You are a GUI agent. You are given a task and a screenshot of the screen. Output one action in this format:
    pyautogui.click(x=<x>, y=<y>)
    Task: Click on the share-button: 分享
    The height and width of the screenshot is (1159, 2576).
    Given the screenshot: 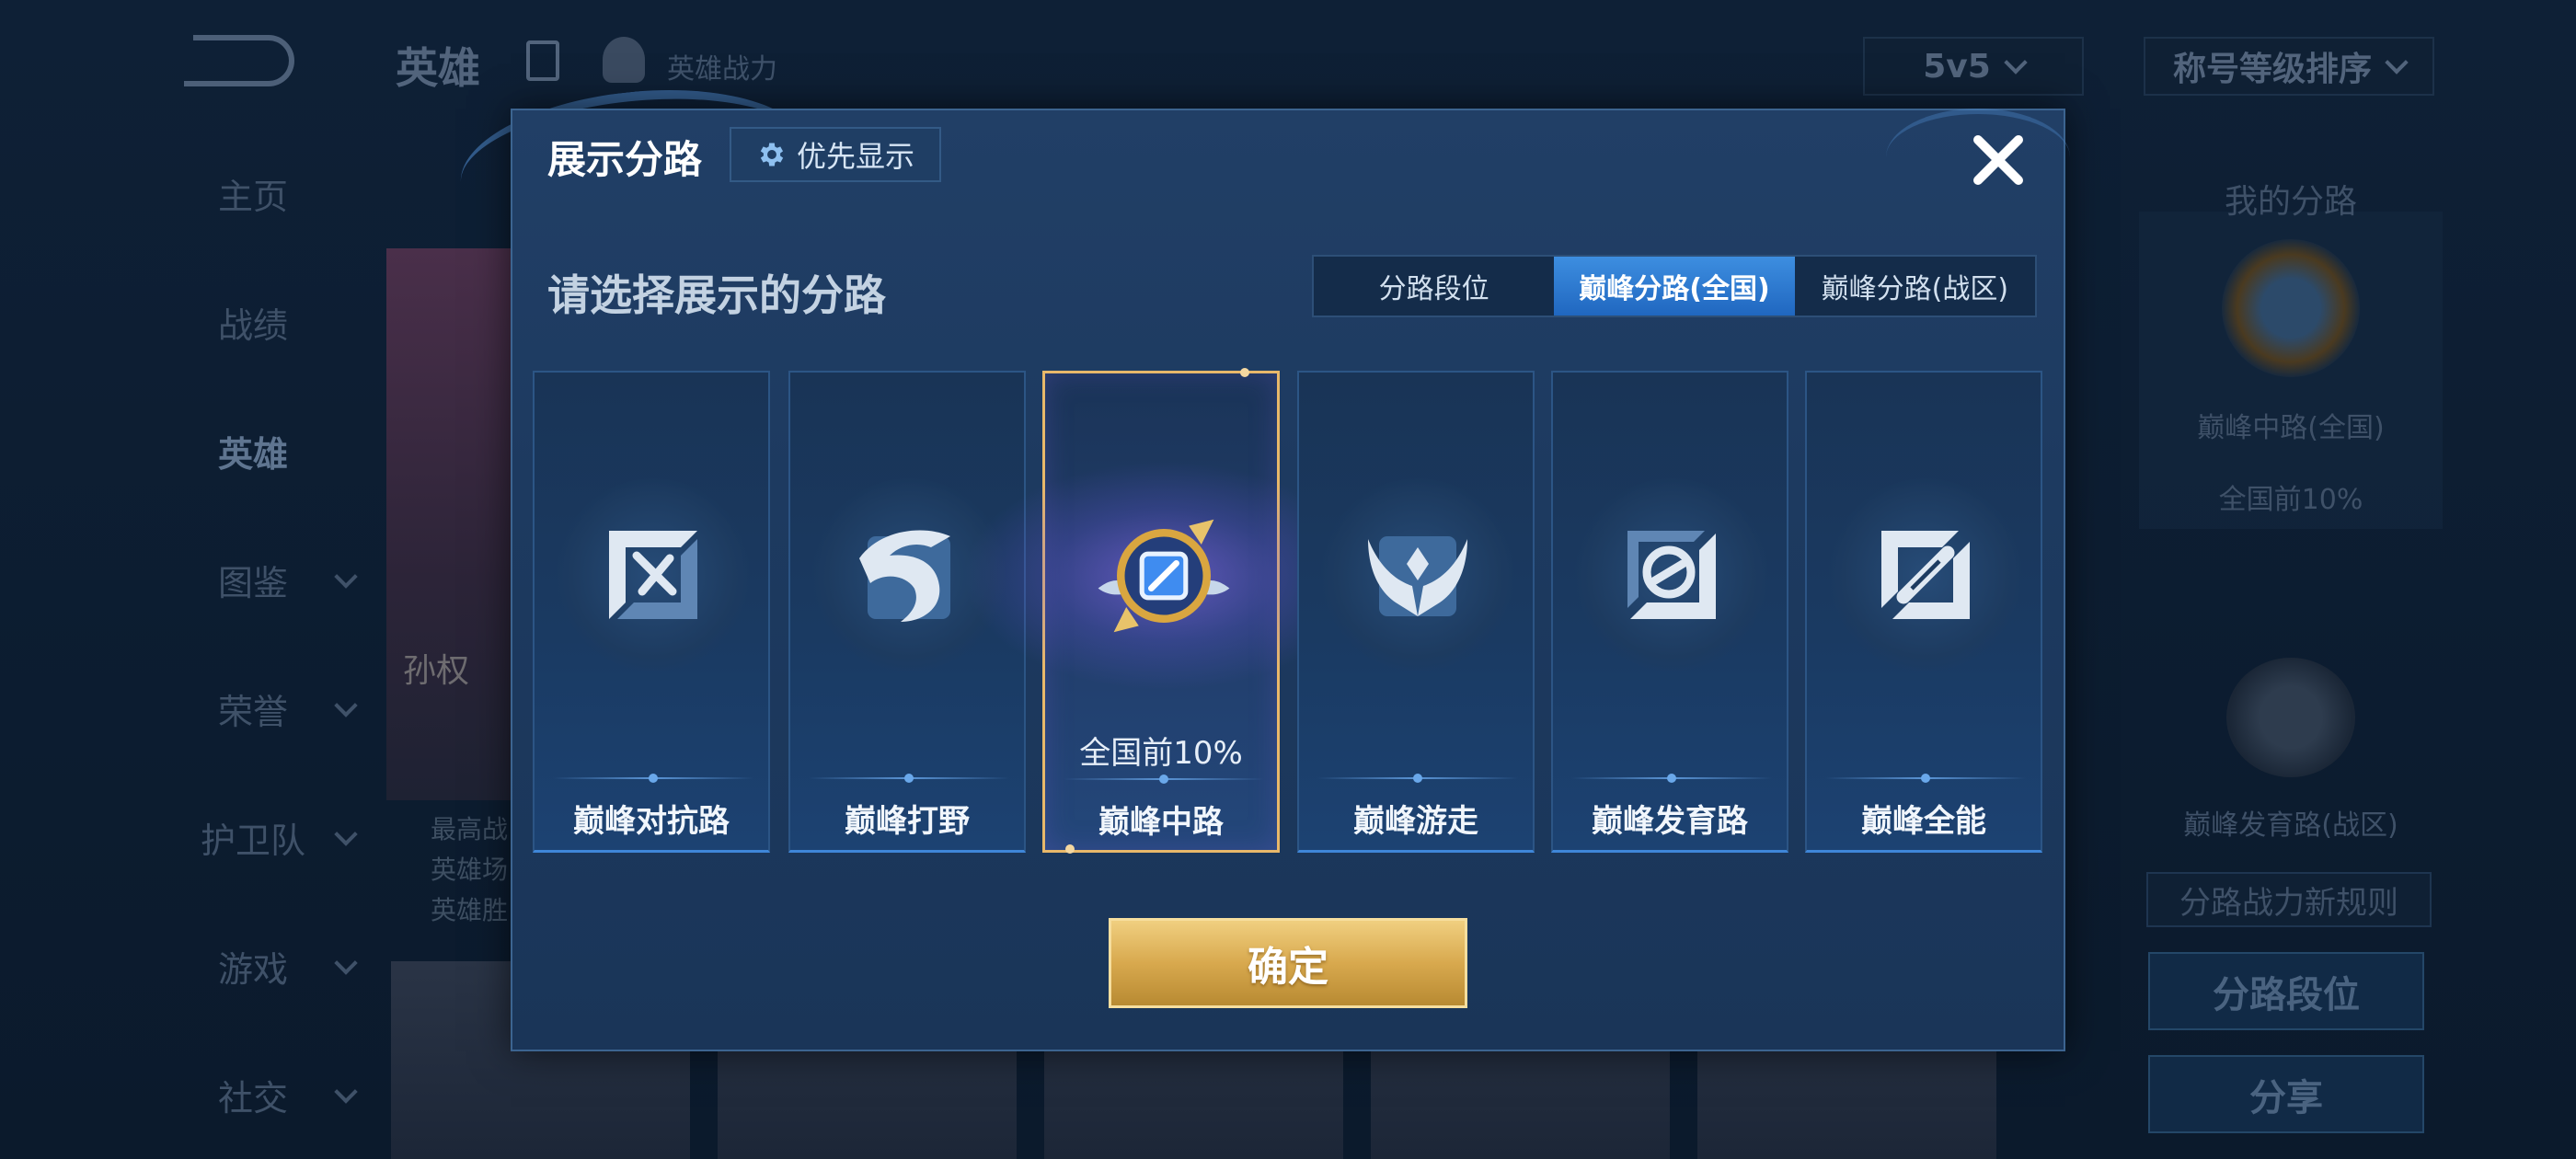 What is the action you would take?
    pyautogui.click(x=2286, y=1094)
    